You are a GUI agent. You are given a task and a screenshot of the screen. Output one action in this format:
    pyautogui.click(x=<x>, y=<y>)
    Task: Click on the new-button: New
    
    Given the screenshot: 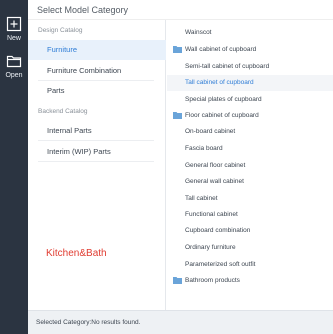 What is the action you would take?
    pyautogui.click(x=14, y=29)
    